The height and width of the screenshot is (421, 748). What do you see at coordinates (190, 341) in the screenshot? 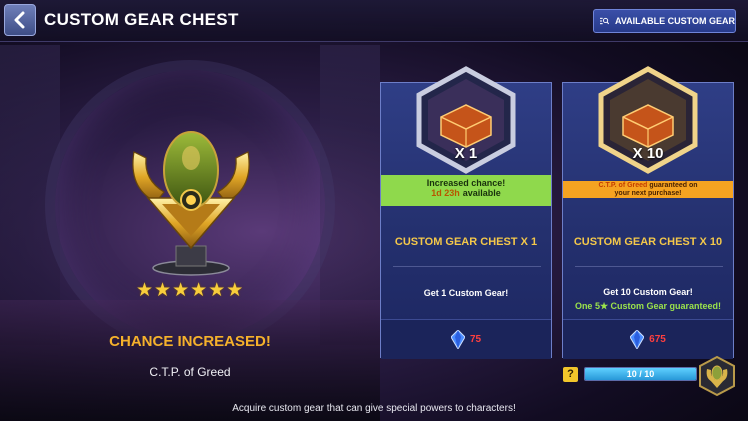
I see `chance-increased-title: CHANCE INCREASED!` at bounding box center [190, 341].